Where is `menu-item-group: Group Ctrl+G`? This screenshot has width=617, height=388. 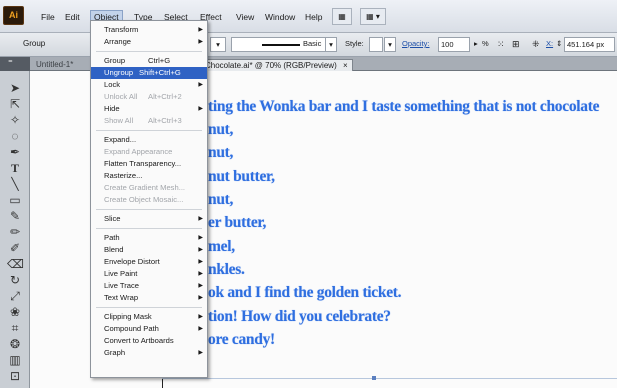 menu-item-group: Group Ctrl+G is located at coordinates (149, 61).